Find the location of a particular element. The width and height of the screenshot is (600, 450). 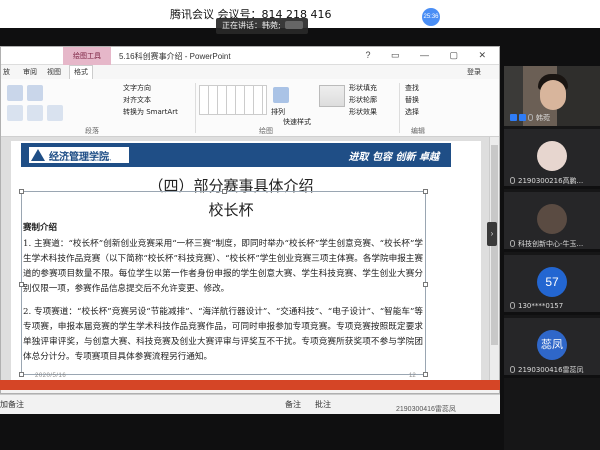

speaking-indicator: 正在讲话：韩菀; is located at coordinates (262, 26).